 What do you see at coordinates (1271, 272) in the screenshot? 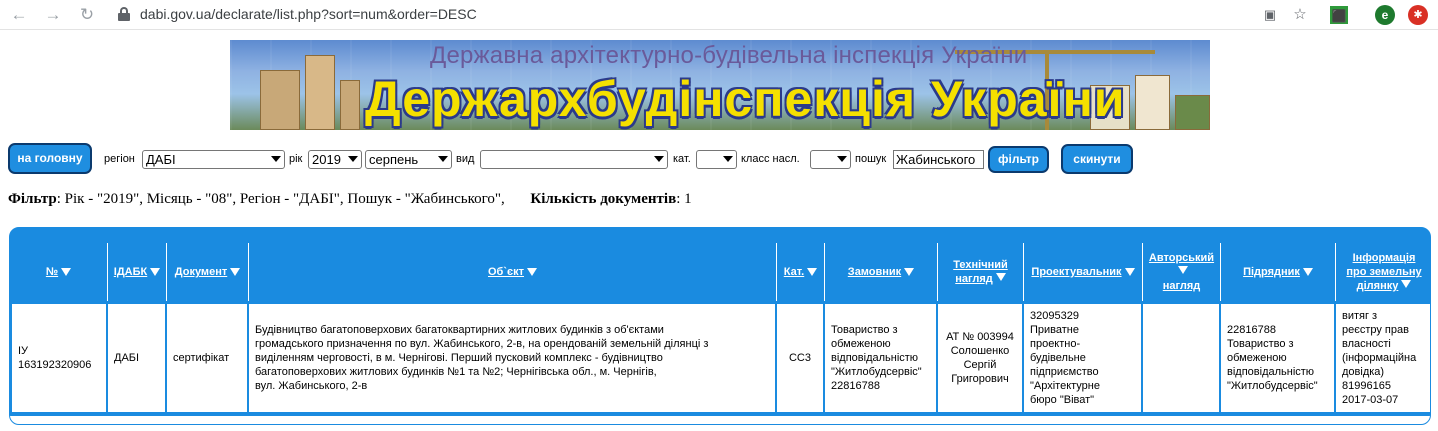
I see `sort-link-contractor: Підрядник` at bounding box center [1271, 272].